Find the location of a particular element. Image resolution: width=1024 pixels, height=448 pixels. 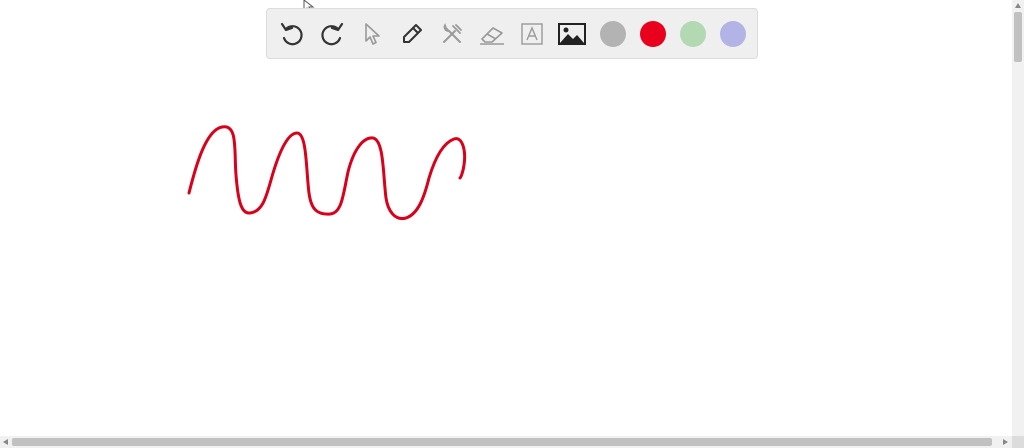

redo-icon is located at coordinates (332, 34).